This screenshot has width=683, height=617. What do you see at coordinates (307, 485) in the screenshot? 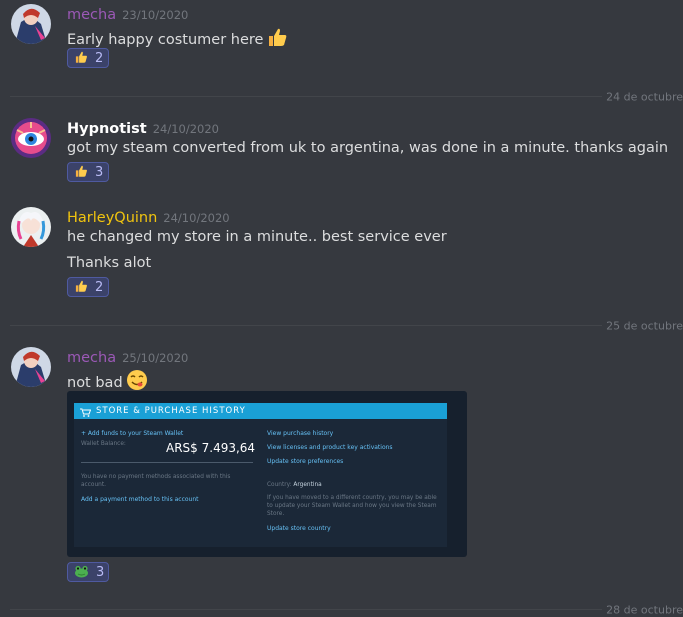
I see `country-value: Argentina` at bounding box center [307, 485].